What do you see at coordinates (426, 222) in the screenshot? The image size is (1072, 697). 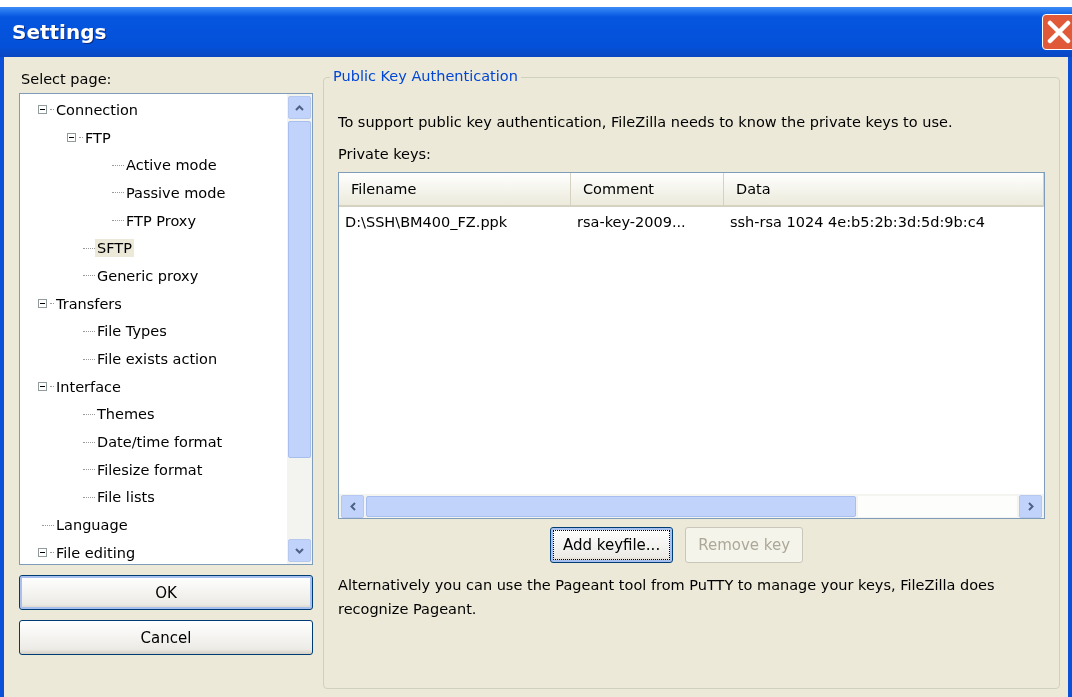 I see `table-cell-text: D:\SSH\BM400_FZ.ppk` at bounding box center [426, 222].